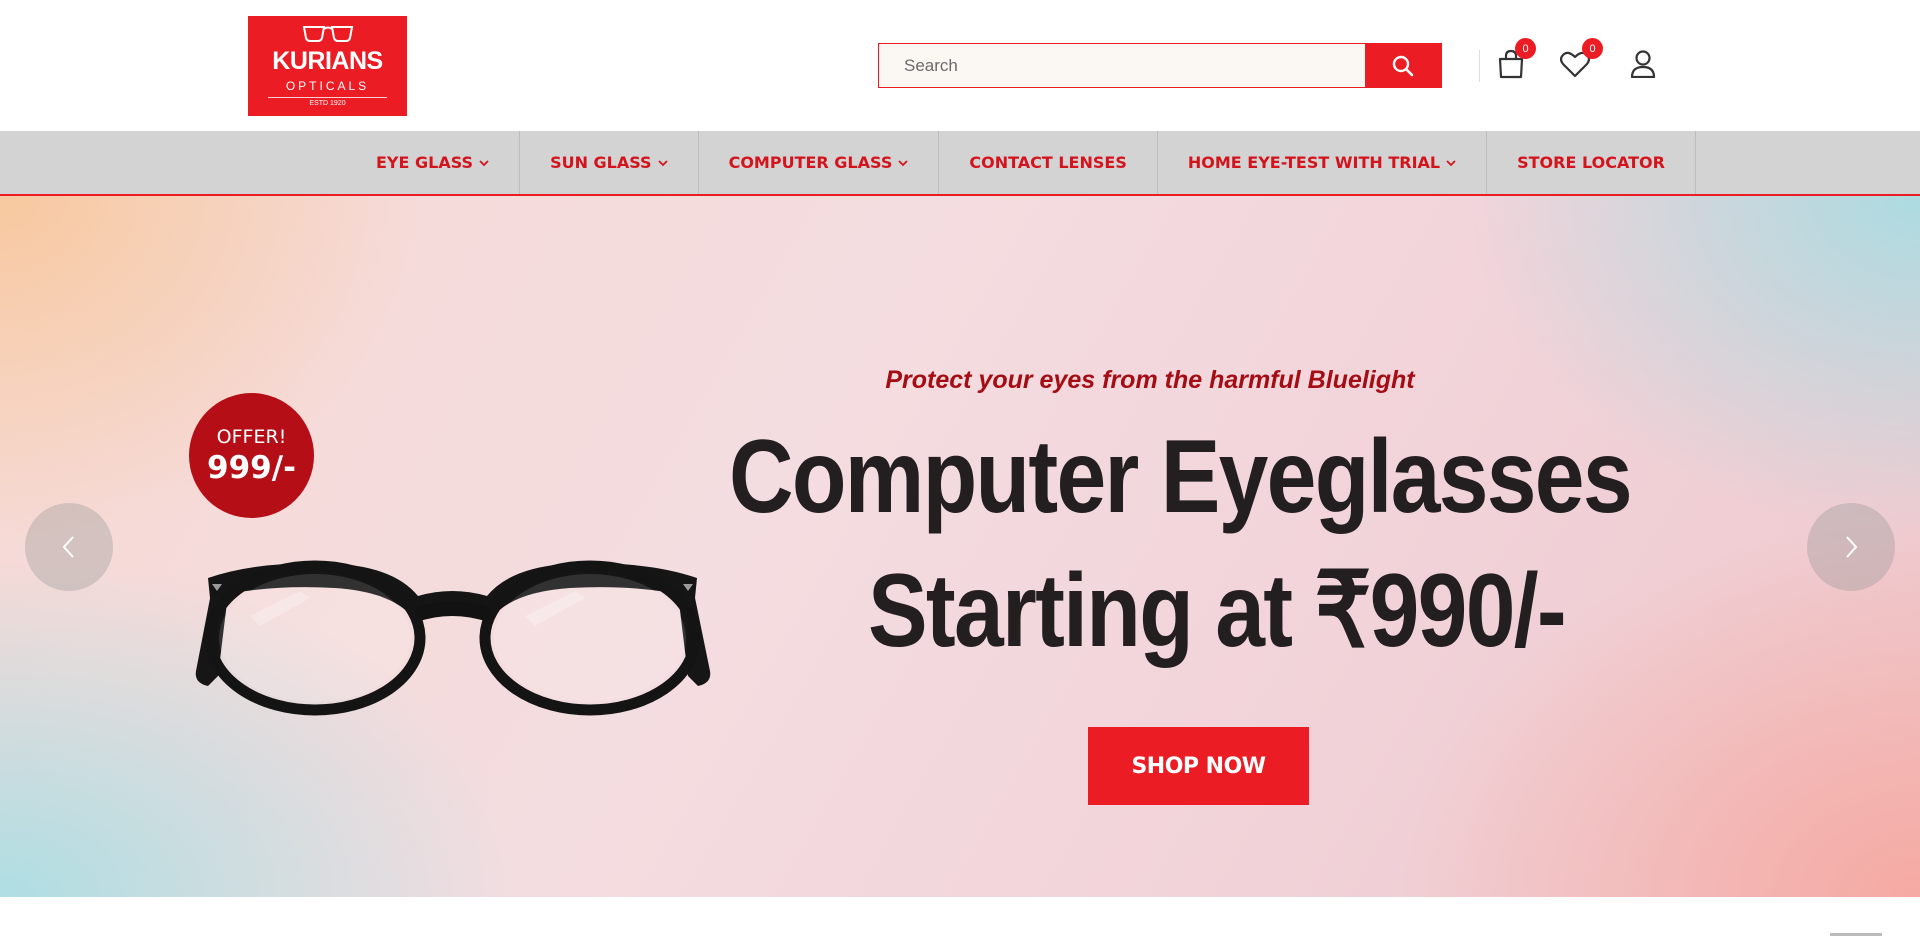 The width and height of the screenshot is (1920, 938). I want to click on brand-logo: KURIANS OPTICALS ESTD 1920, so click(327, 66).